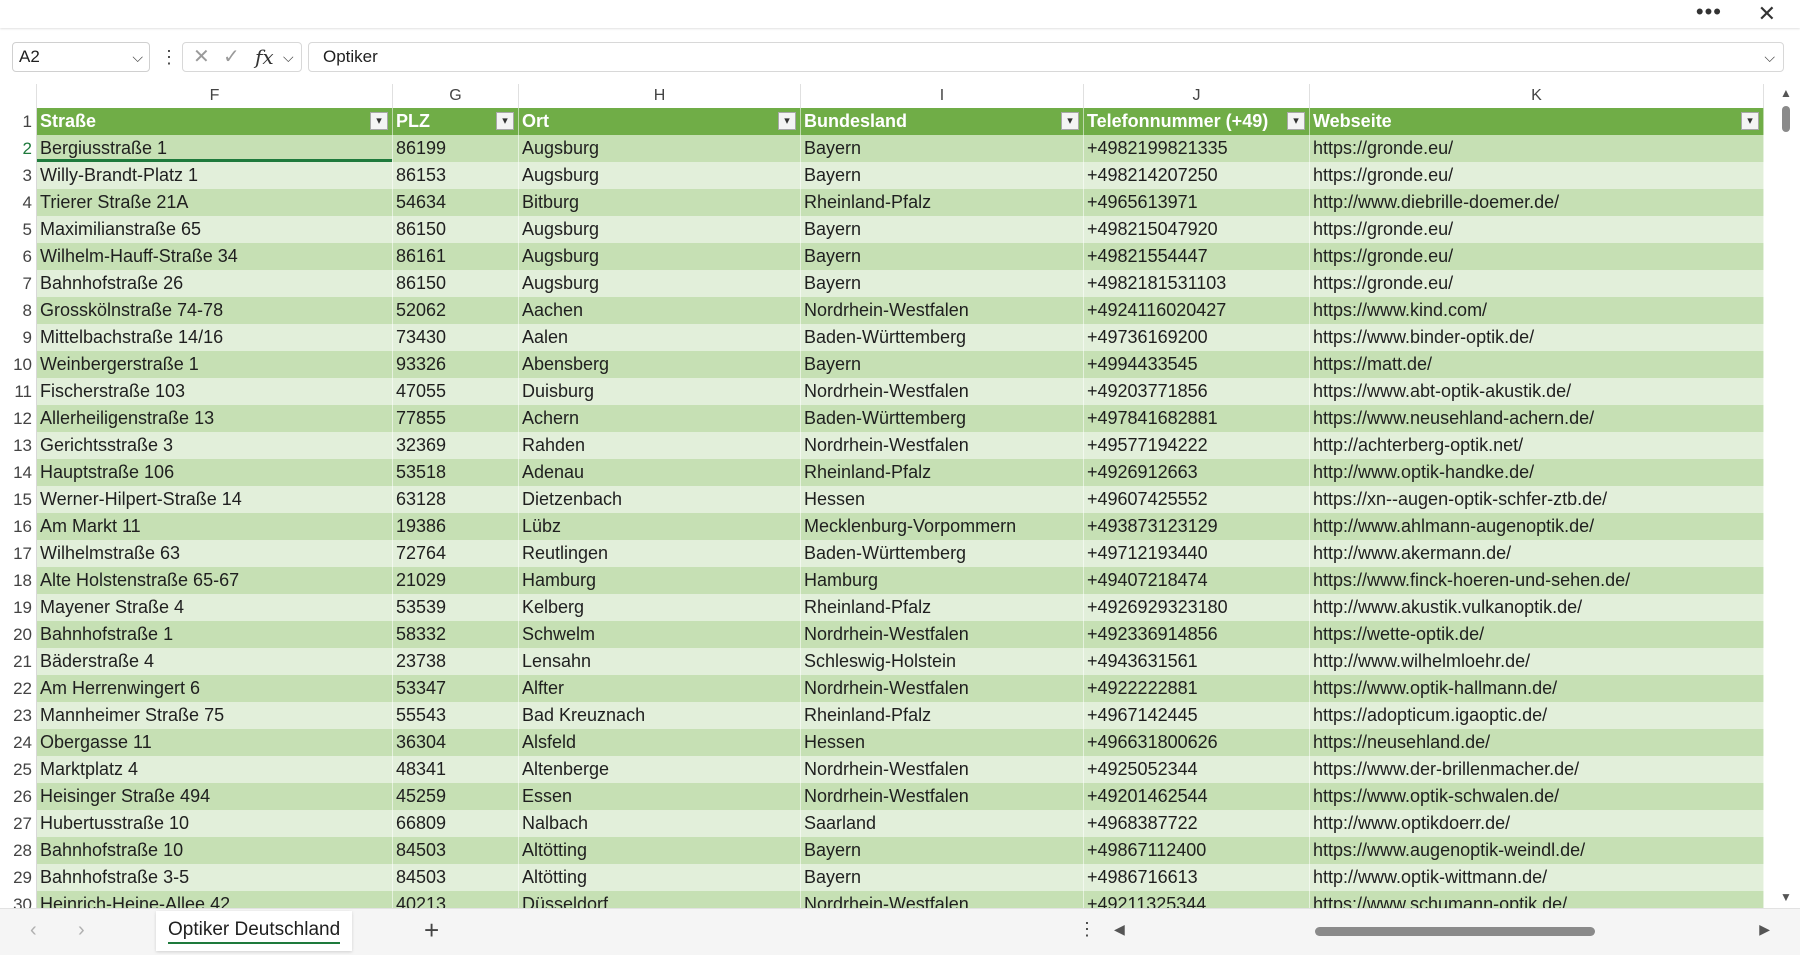 The height and width of the screenshot is (955, 1800). I want to click on sheet-tab-optiker-deutschland: Optiker Deutschland, so click(254, 931).